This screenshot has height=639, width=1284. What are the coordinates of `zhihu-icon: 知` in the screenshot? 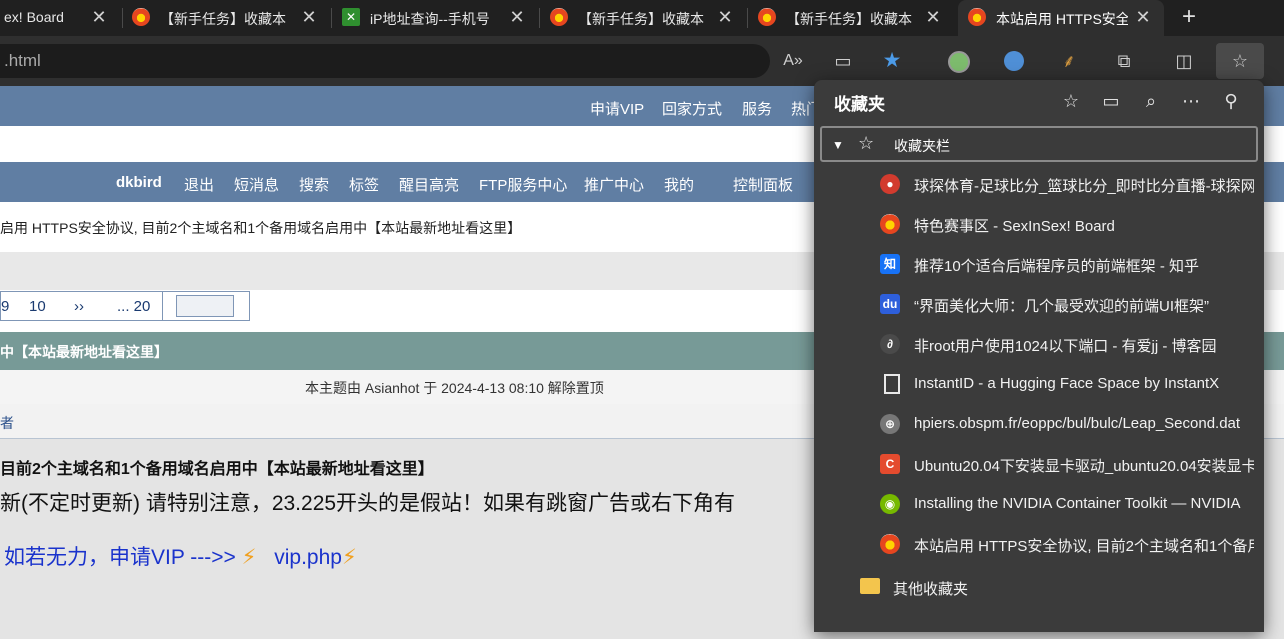 It's located at (890, 264).